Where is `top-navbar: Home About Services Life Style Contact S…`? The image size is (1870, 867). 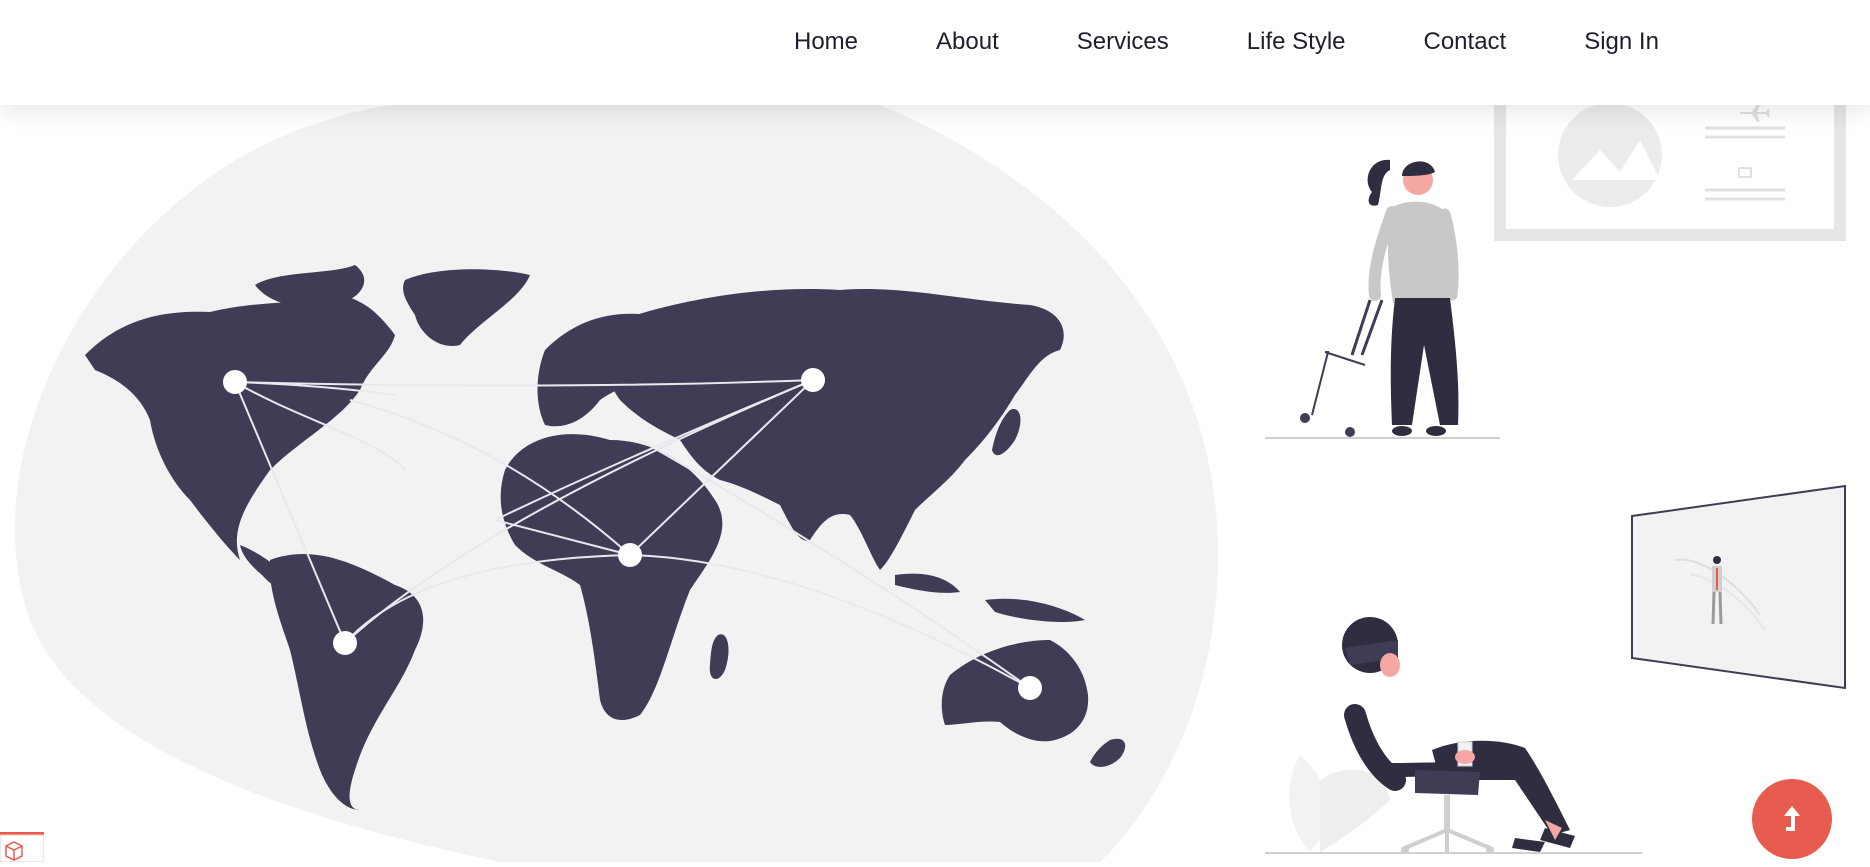
top-navbar: Home About Services Life Style Contact S… is located at coordinates (935, 52).